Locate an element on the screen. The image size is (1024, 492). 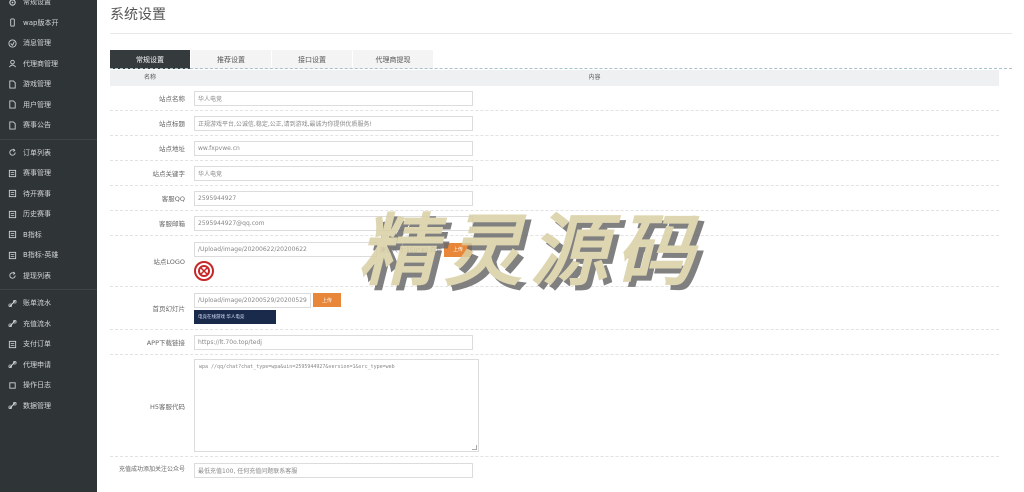
logo-upload-button: 上传 is located at coordinates (458, 249).